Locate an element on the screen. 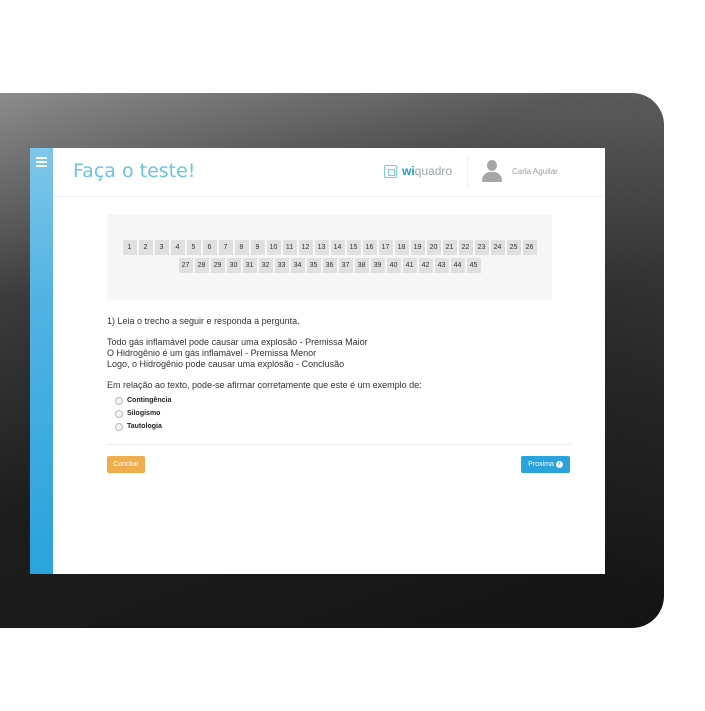  content-divider is located at coordinates (339, 444).